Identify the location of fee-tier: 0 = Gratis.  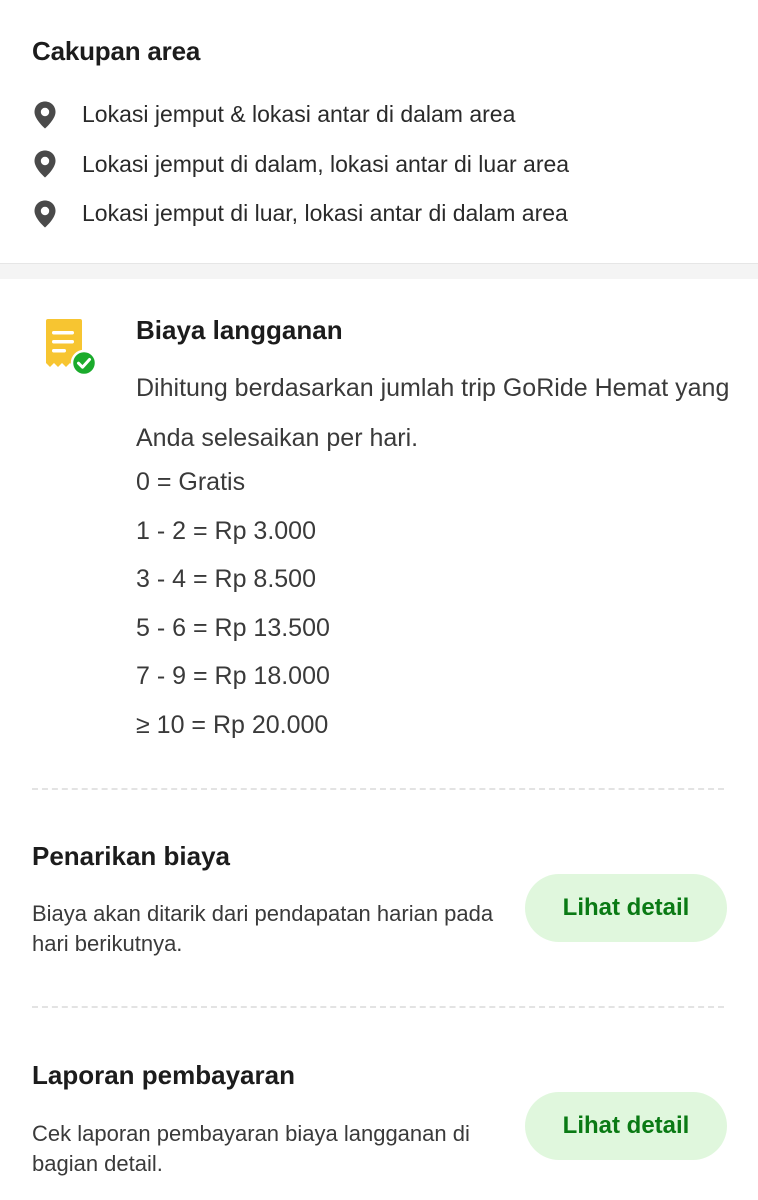
(191, 482).